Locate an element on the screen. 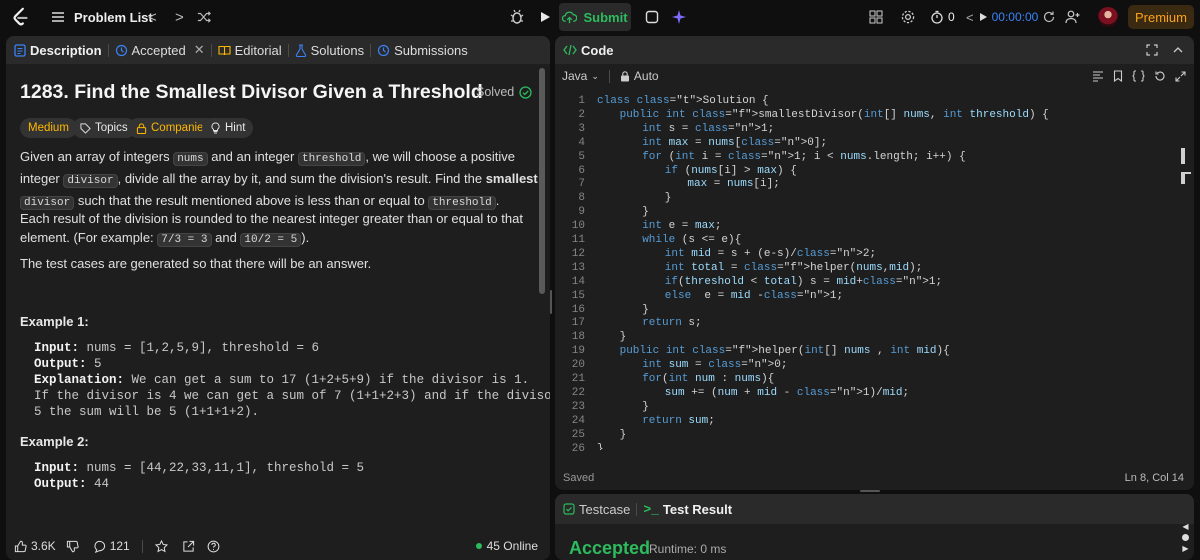 The height and width of the screenshot is (560, 1200). leetcode-logo-icon is located at coordinates (21, 17).